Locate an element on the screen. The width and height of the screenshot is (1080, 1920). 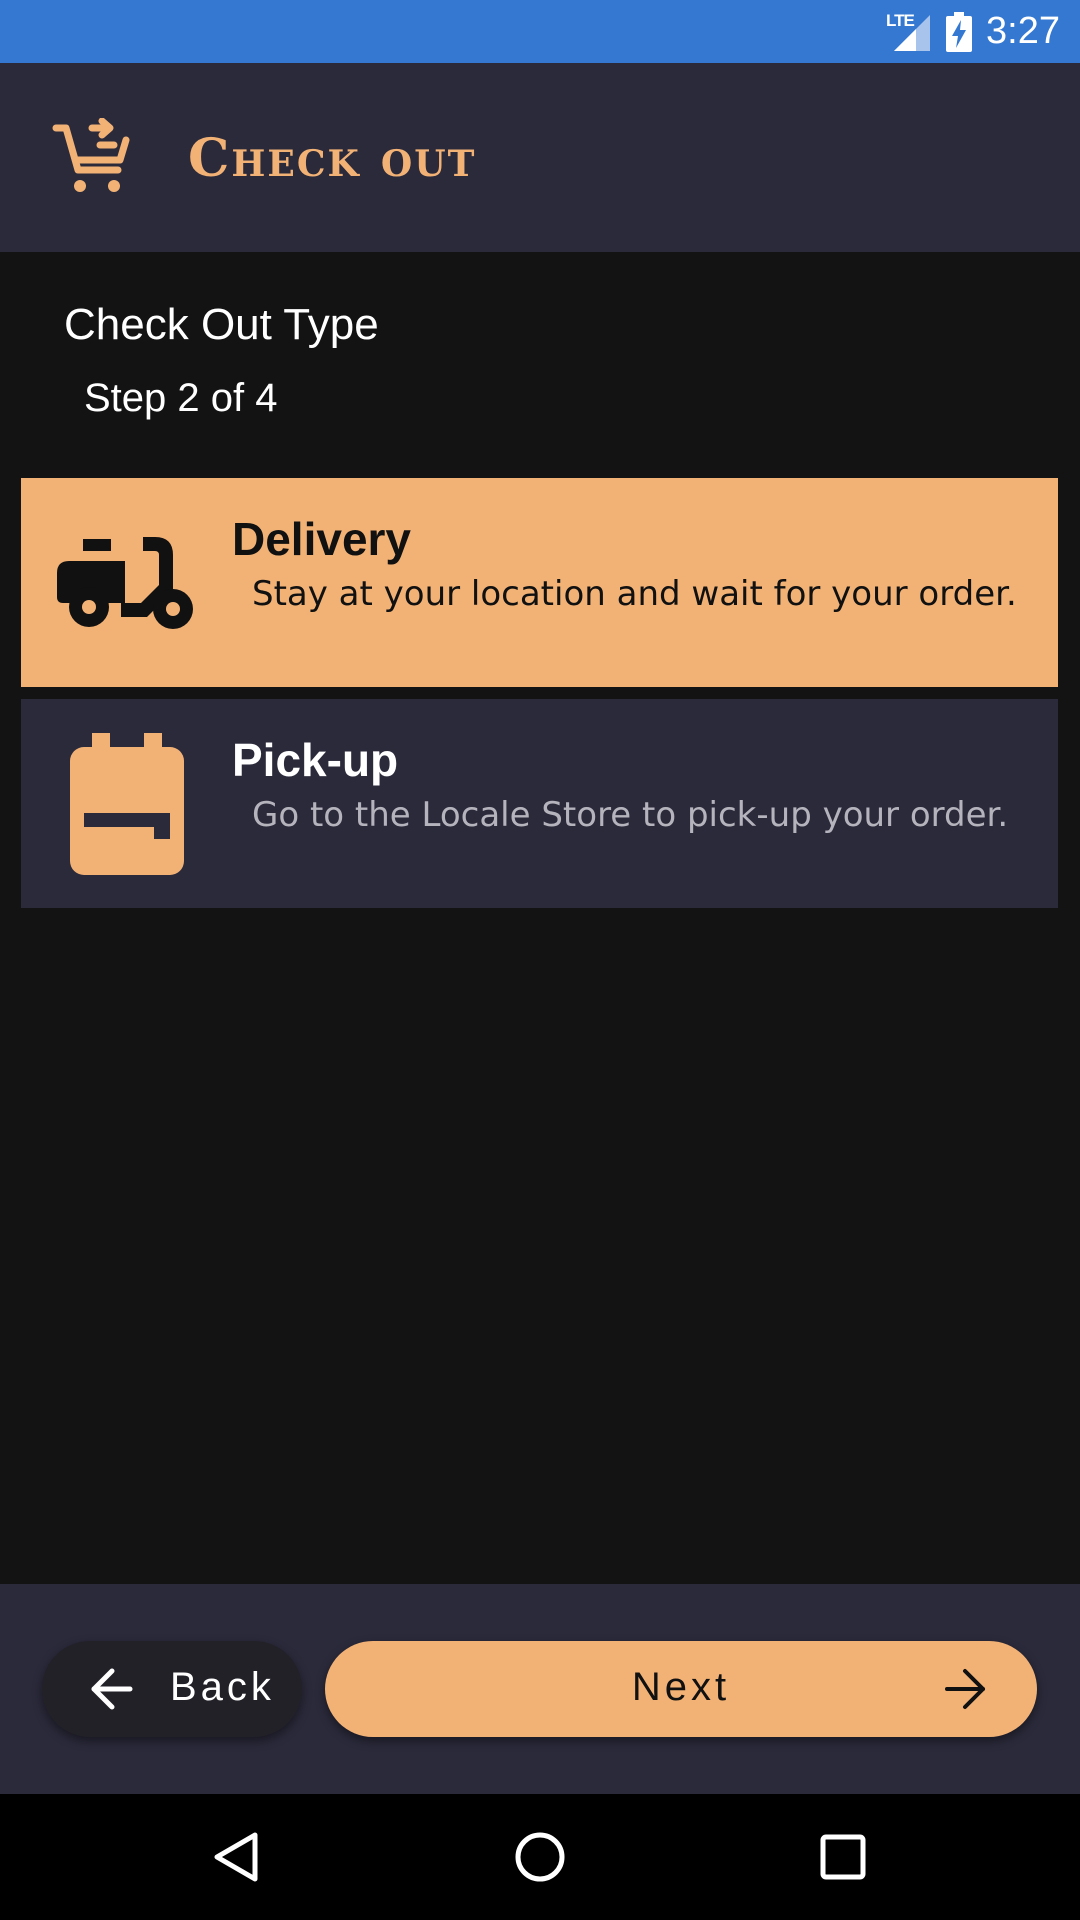
arrow-left-icon is located at coordinates (112, 1689).